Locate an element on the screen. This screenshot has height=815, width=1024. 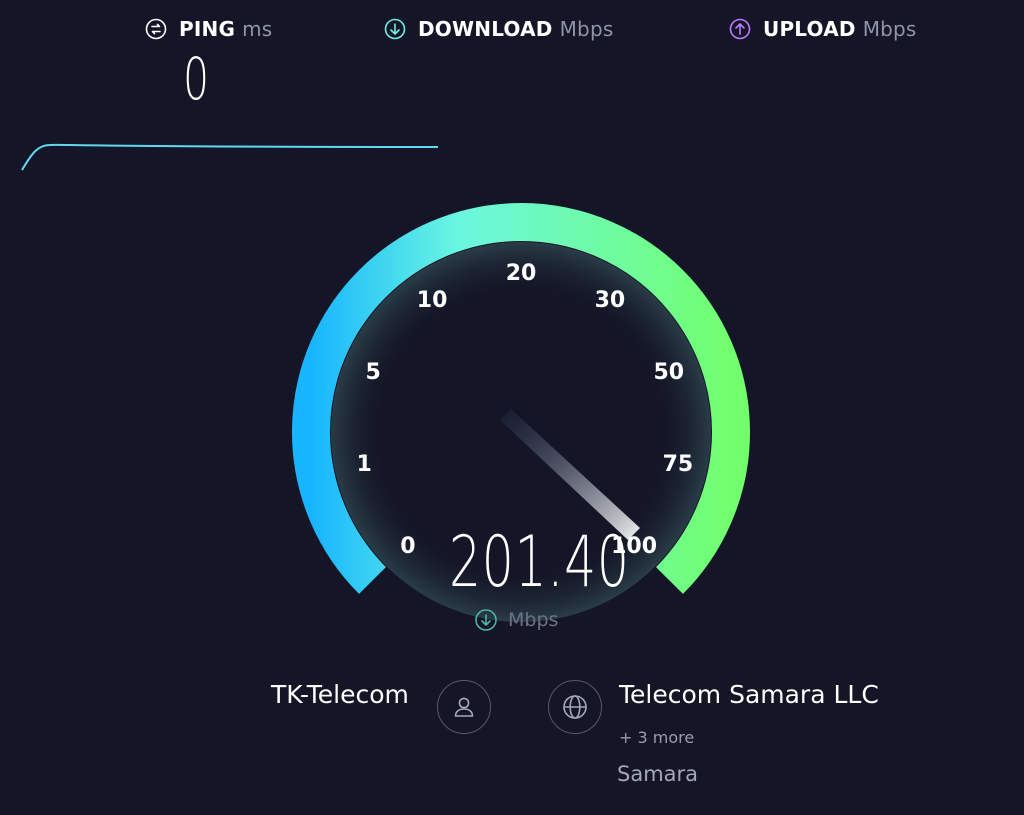
speed-unit: Mbps is located at coordinates (516, 620).